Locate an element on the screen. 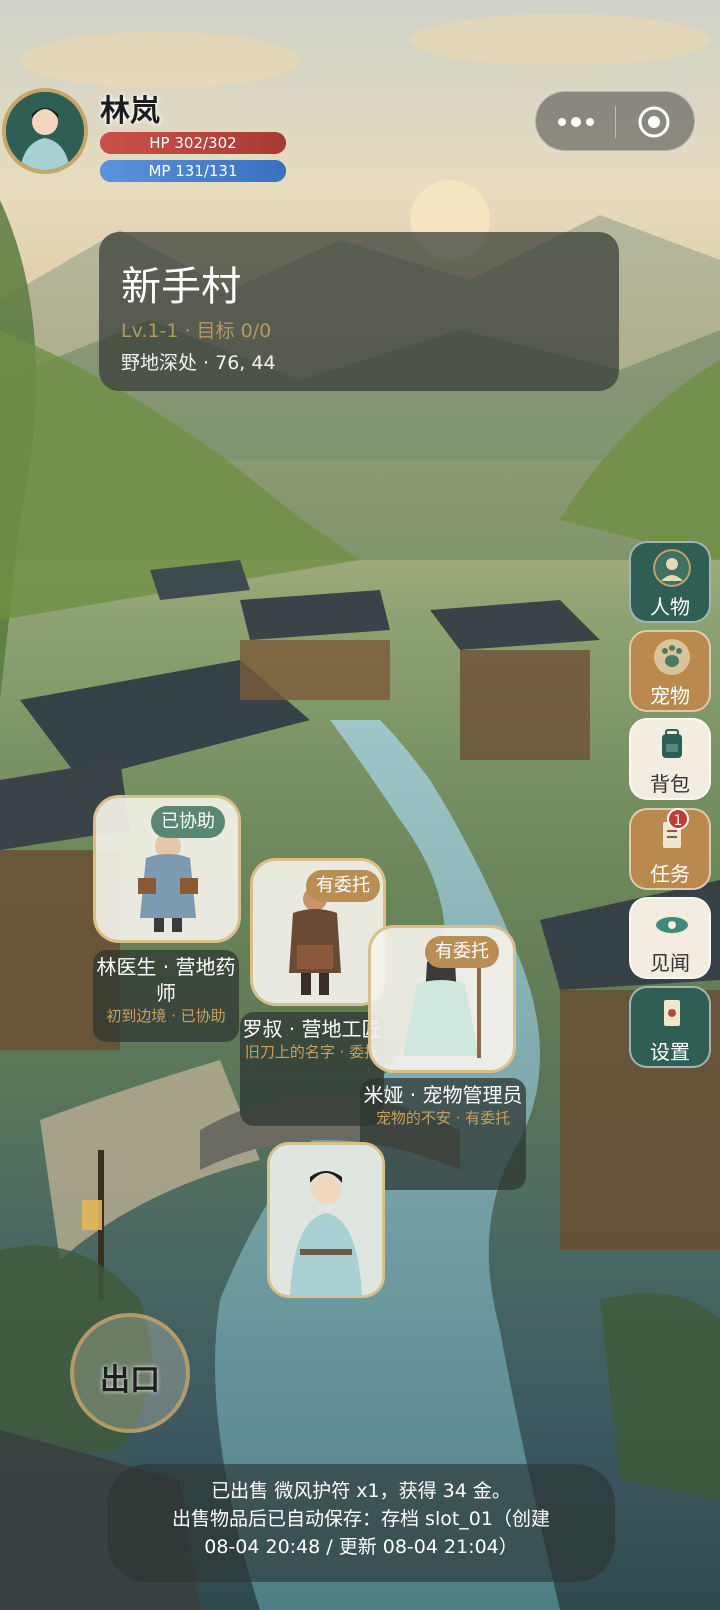  menu-quest-button: 1 任务 is located at coordinates (670, 849).